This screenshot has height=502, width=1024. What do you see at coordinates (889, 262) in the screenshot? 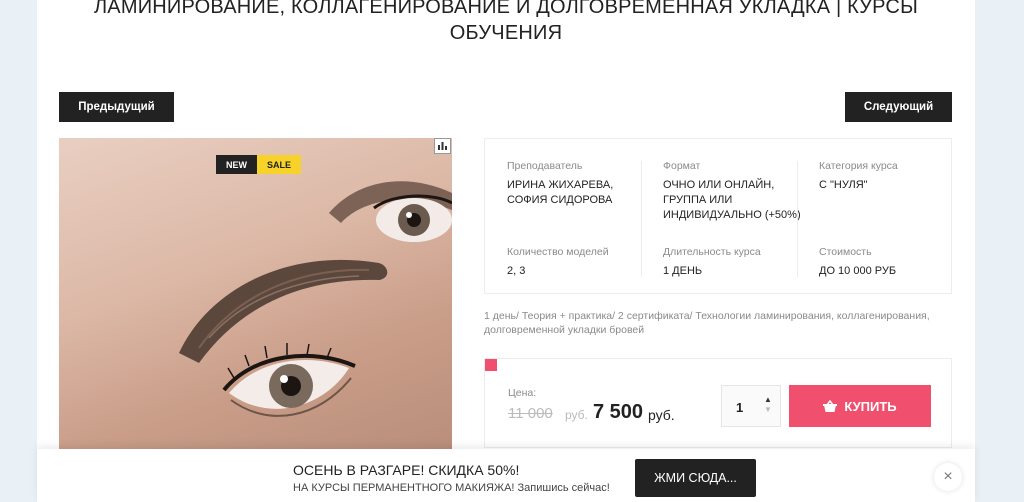
I see `cost-cell: Стоимость ДО 10 000 РУБ` at bounding box center [889, 262].